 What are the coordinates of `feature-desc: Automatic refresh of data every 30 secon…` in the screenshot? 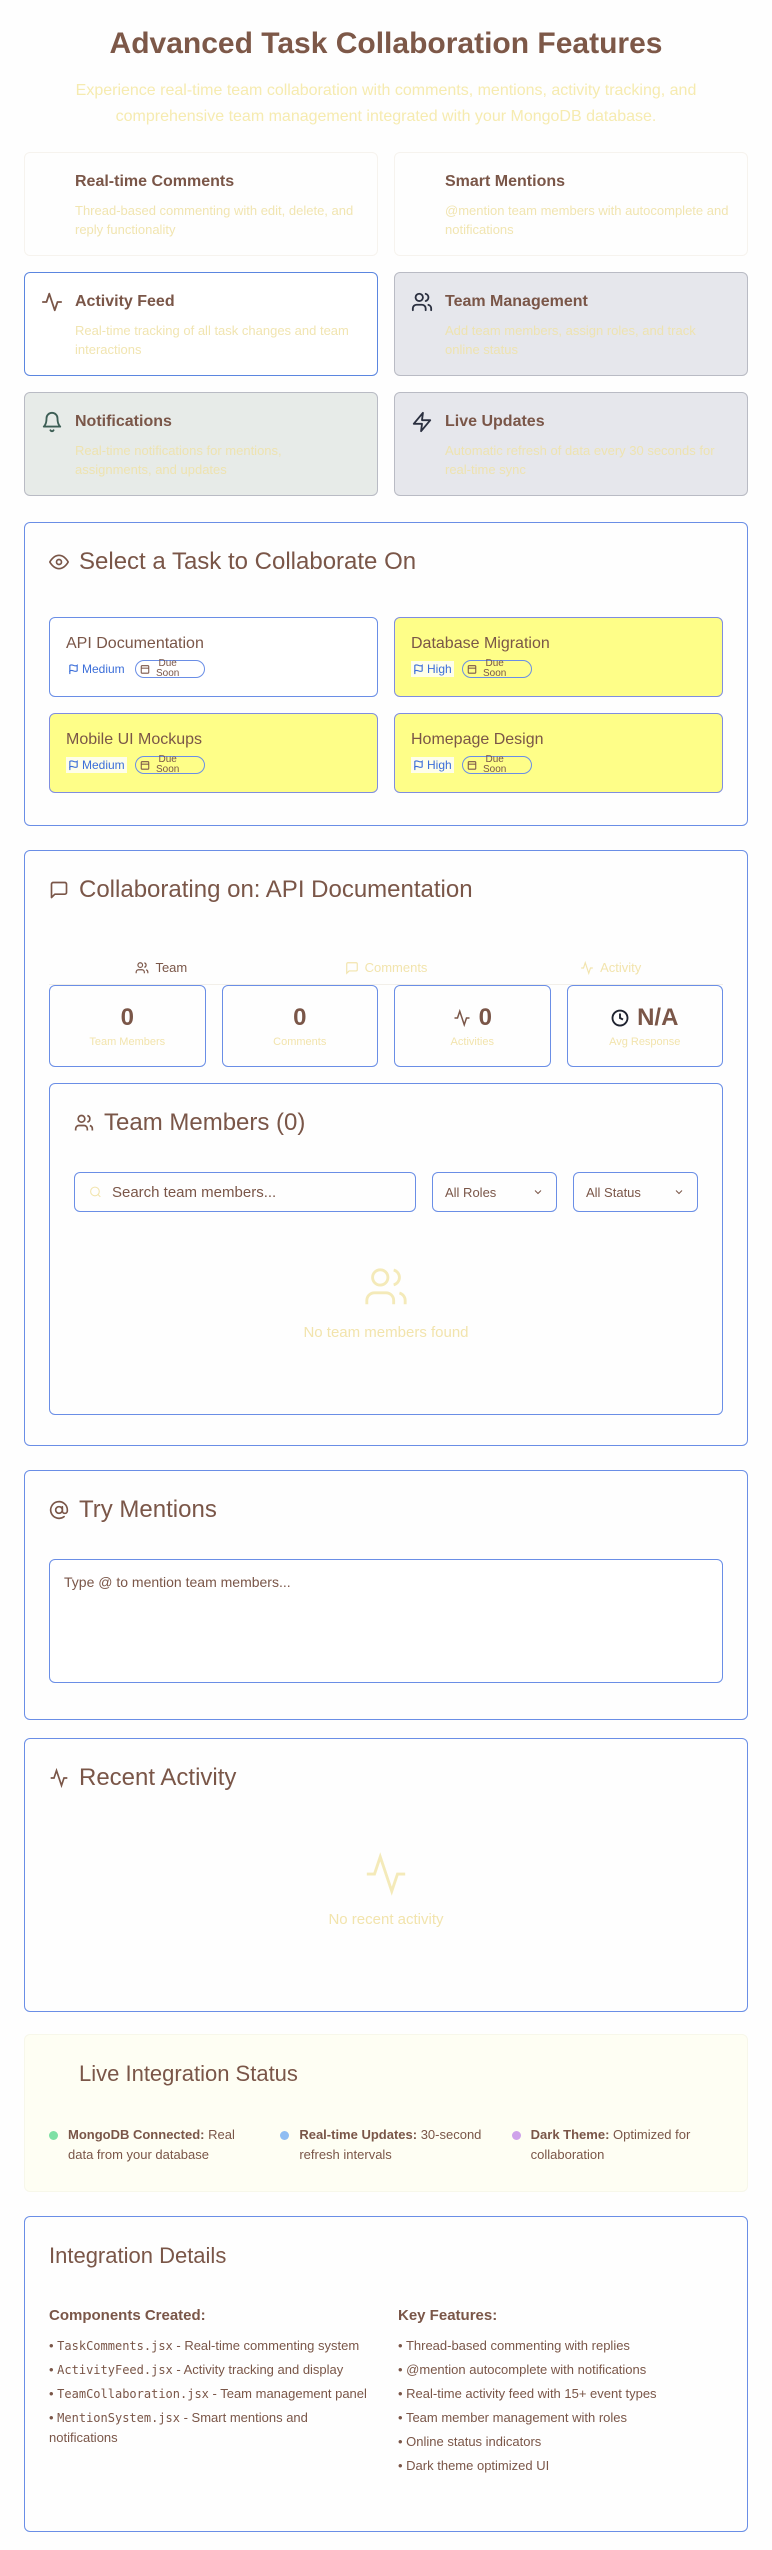 It's located at (580, 460).